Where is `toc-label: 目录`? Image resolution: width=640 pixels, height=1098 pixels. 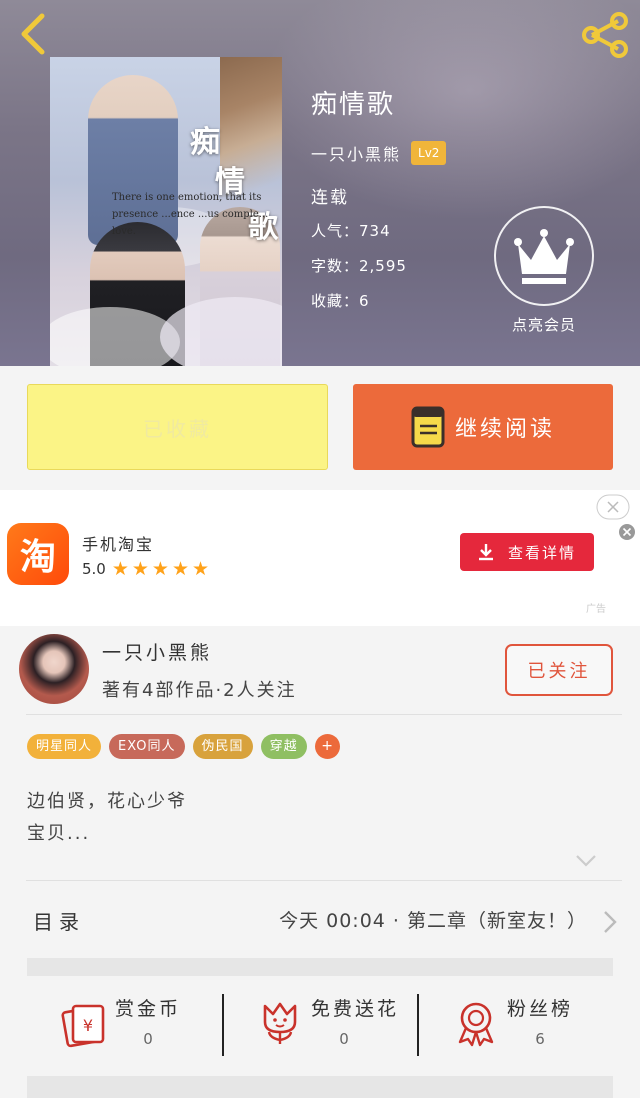
toc-label: 目录 is located at coordinates (59, 922).